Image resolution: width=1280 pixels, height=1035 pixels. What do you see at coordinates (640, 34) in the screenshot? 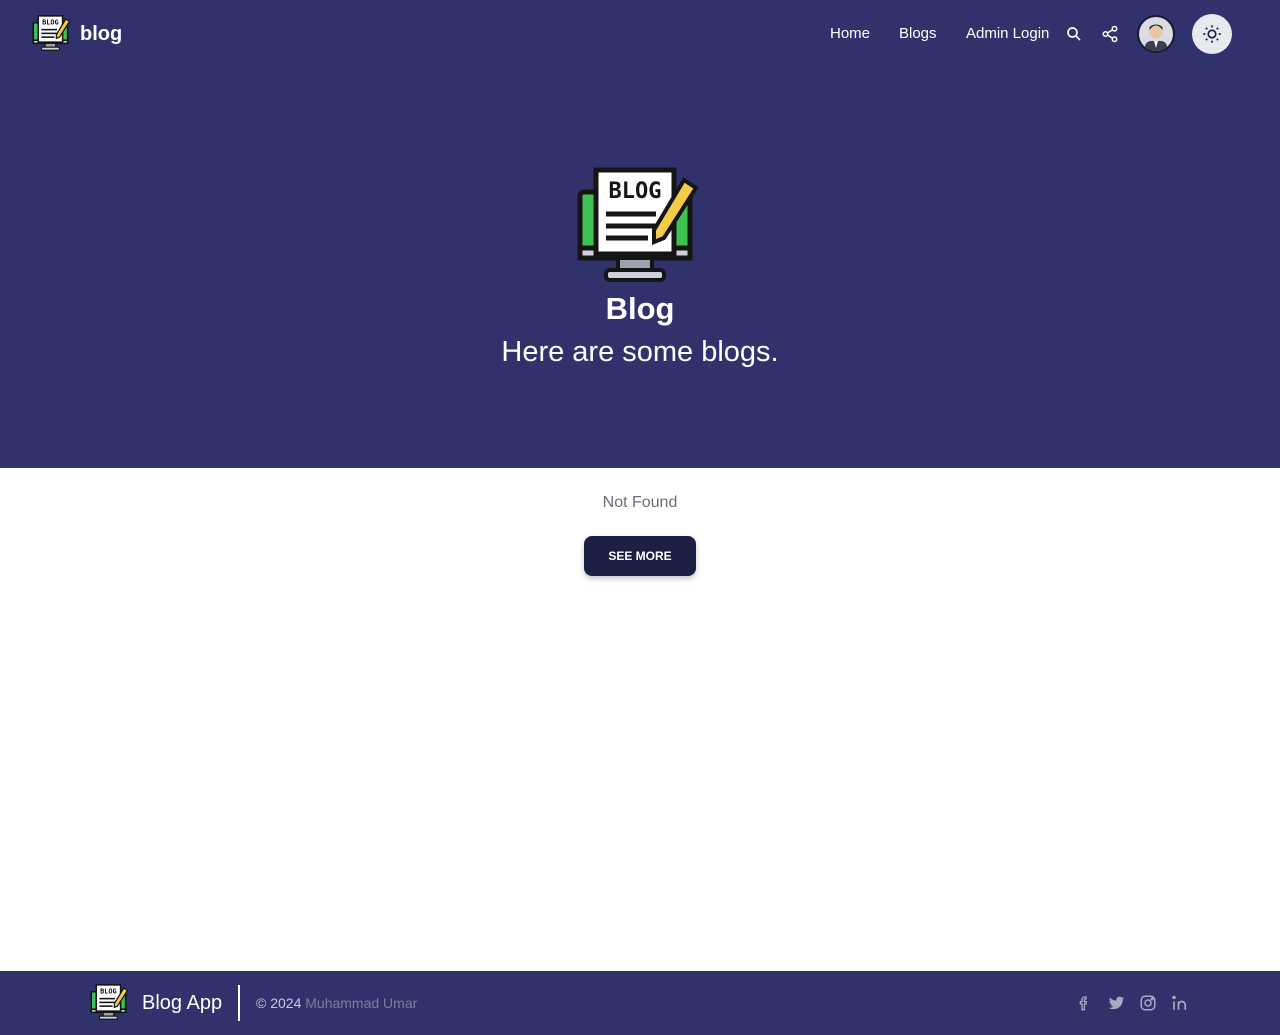
I see `top-navbar: BLOG blog Home Blogs Admin Login` at bounding box center [640, 34].